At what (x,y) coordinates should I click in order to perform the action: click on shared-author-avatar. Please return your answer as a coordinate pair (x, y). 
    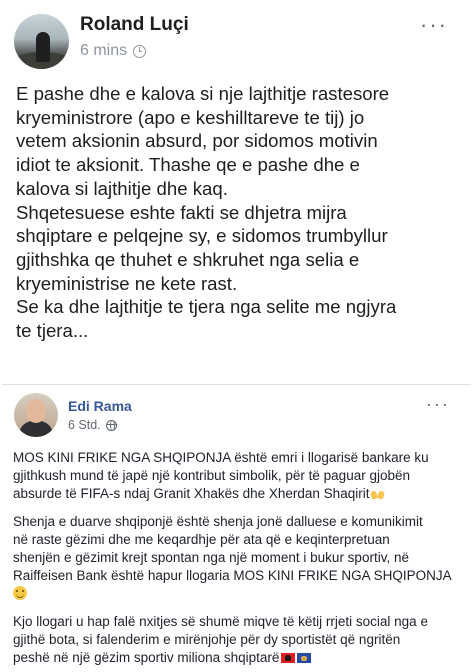
    Looking at the image, I should click on (36, 415).